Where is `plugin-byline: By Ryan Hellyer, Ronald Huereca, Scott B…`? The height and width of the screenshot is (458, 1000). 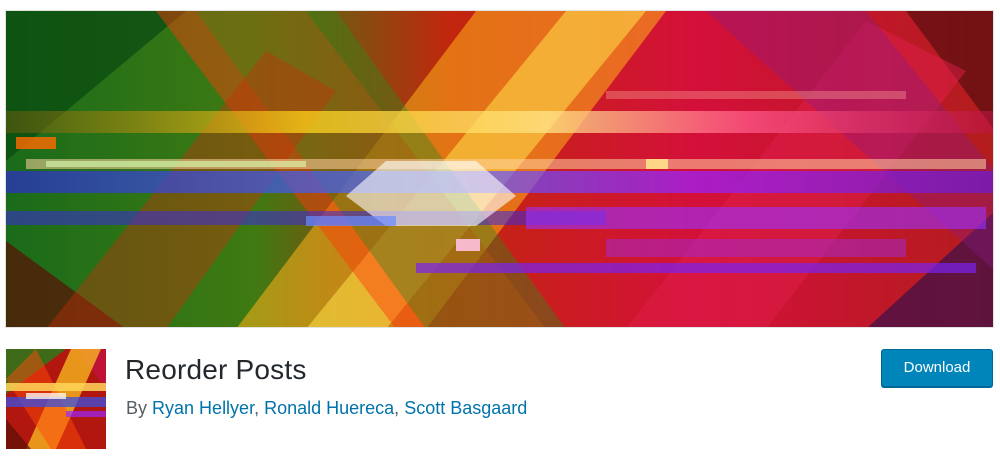
plugin-byline: By Ryan Hellyer, Ronald Huereca, Scott B… is located at coordinates (326, 408).